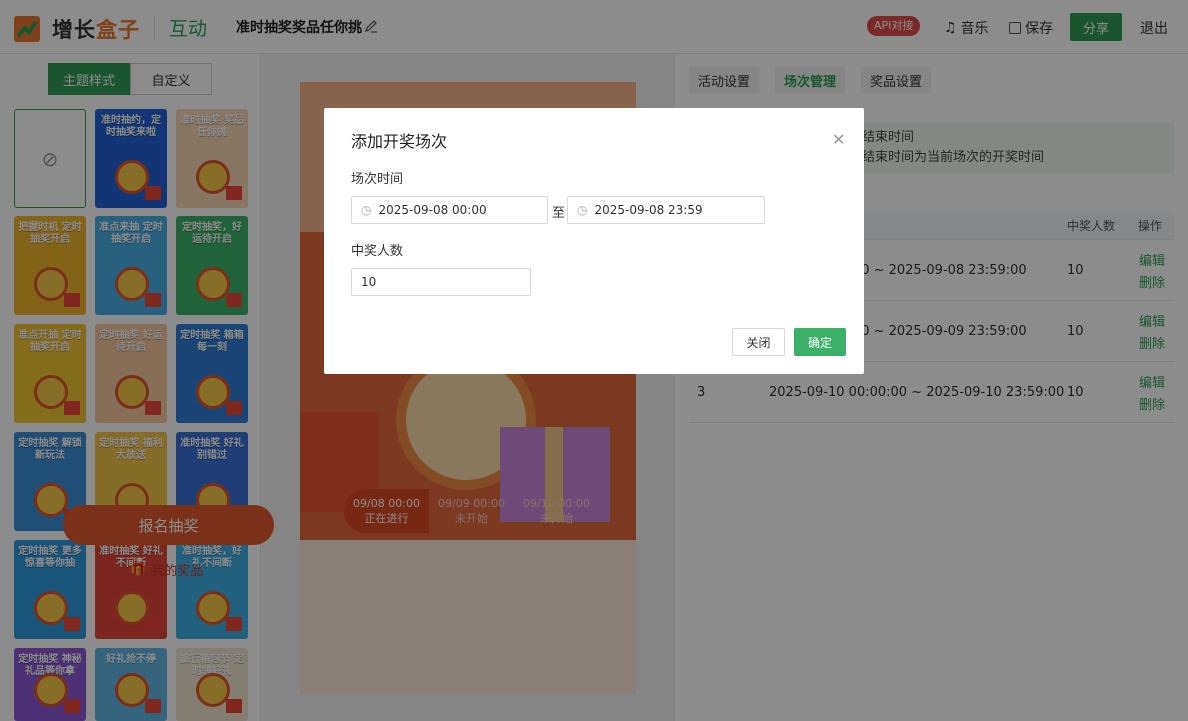 This screenshot has width=1188, height=721. Describe the element at coordinates (377, 251) in the screenshot. I see `winners-label: 中奖人数` at that location.